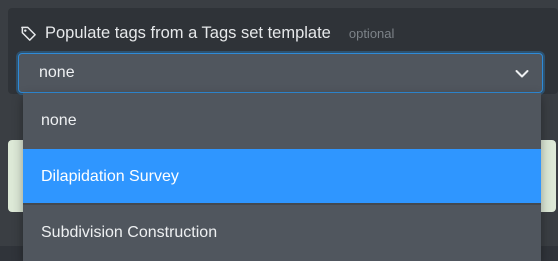 This screenshot has height=261, width=558. What do you see at coordinates (280, 73) in the screenshot?
I see `tags-template-select: none` at bounding box center [280, 73].